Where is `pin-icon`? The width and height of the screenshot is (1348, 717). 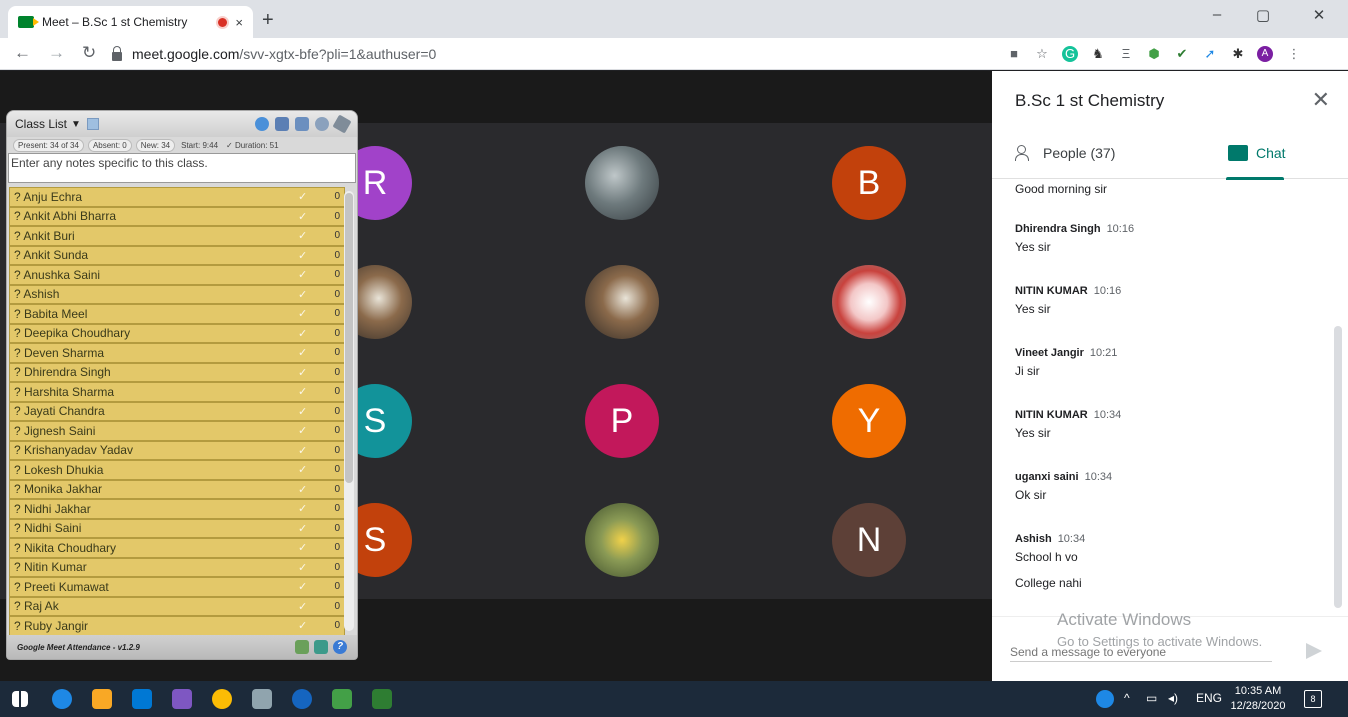 pin-icon is located at coordinates (342, 124).